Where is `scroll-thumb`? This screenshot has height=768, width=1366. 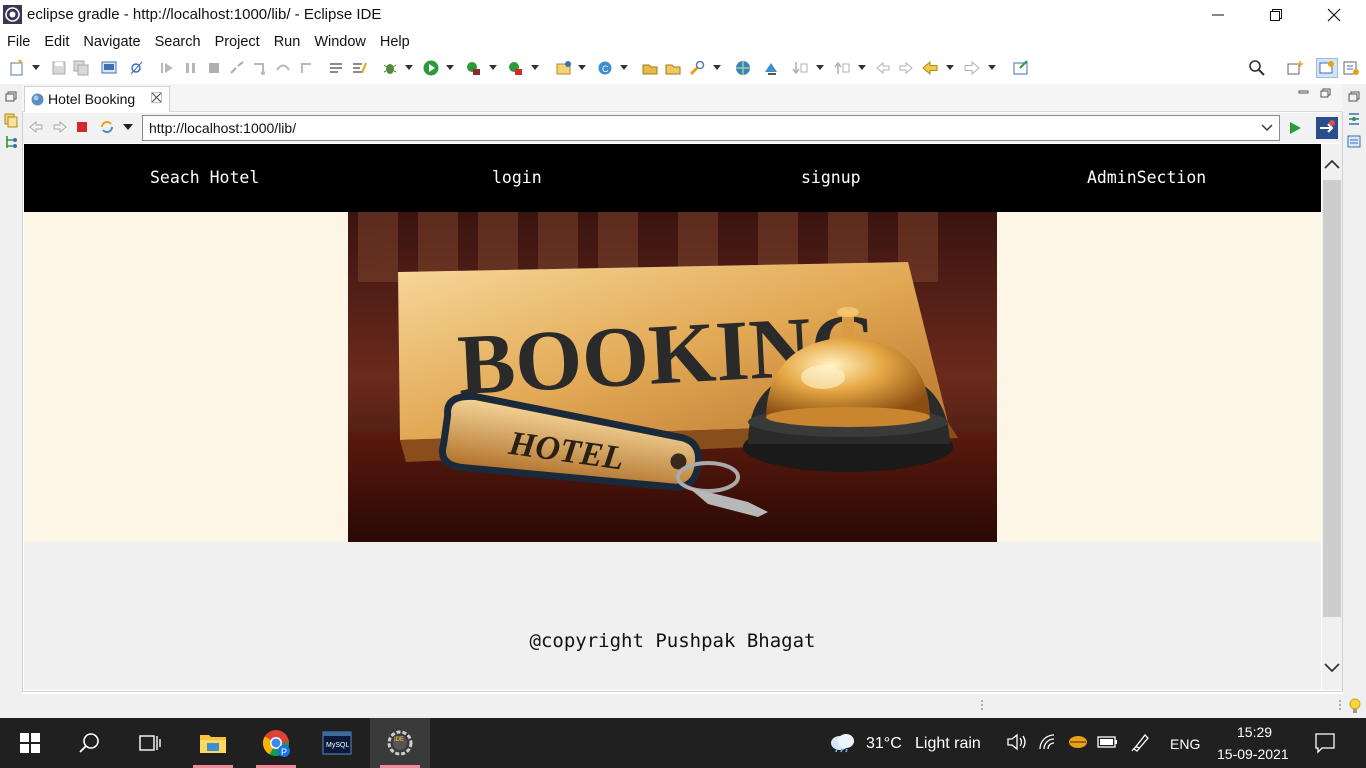
scroll-thumb is located at coordinates (1332, 398).